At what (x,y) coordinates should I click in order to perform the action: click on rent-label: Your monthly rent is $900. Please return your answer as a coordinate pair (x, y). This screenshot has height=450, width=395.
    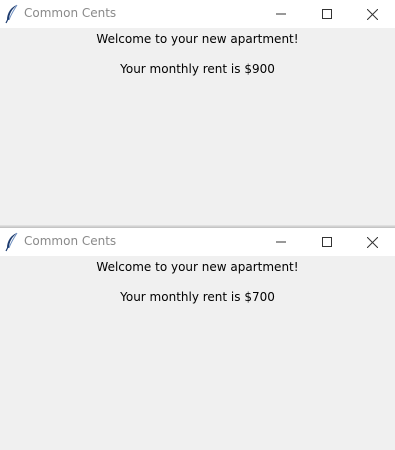
    Looking at the image, I should click on (197, 69).